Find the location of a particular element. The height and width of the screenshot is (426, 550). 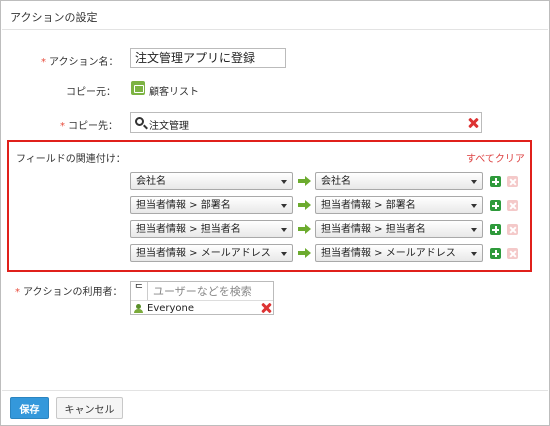

selected-user-item: Everyone is located at coordinates (202, 307).